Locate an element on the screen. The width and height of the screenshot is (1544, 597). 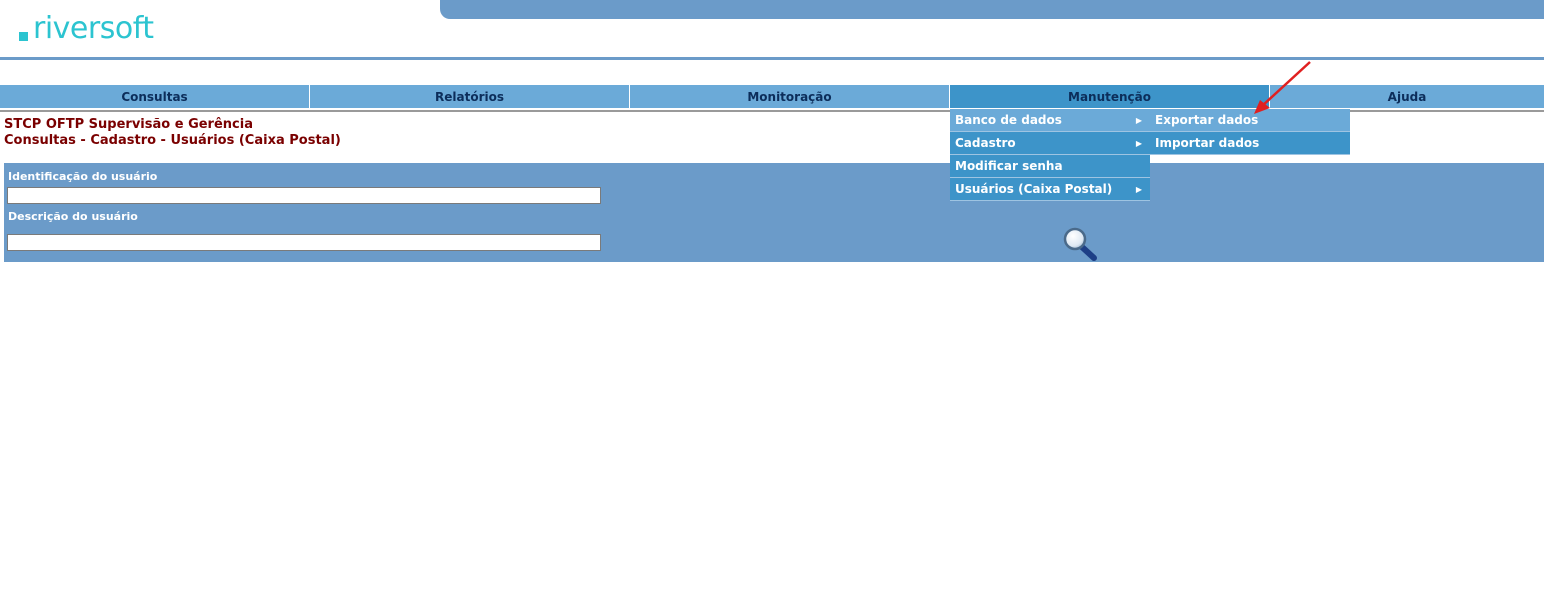
user-id-label: Identificação do usuário is located at coordinates (83, 176).